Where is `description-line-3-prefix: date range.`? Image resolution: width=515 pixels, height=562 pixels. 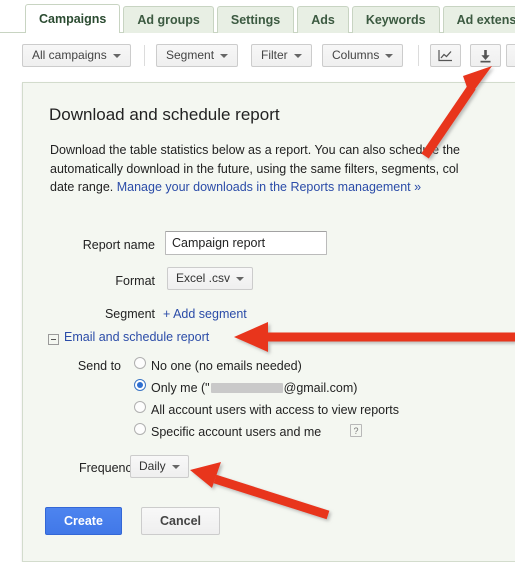 description-line-3-prefix: date range. is located at coordinates (83, 187).